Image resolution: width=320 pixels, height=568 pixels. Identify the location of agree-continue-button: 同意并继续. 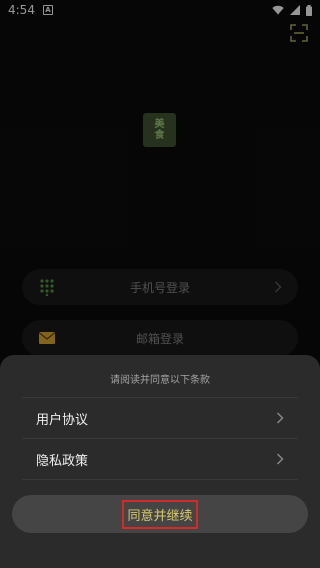
(160, 514).